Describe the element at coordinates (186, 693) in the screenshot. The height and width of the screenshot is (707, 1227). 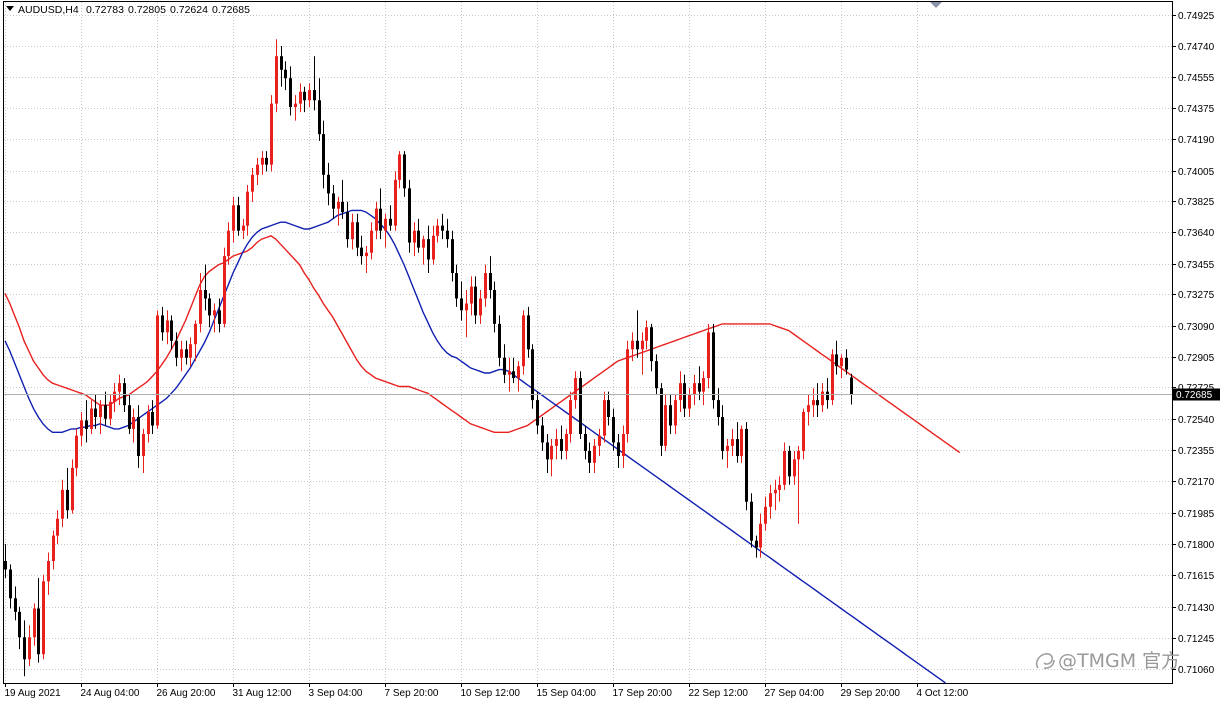
I see `x-tick-label: 26 Aug 20:00` at that location.